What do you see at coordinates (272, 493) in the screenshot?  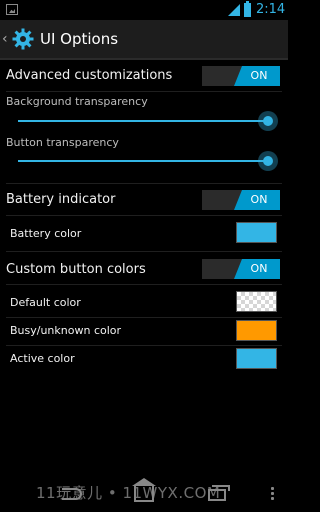 I see `overflow-menu-icon` at bounding box center [272, 493].